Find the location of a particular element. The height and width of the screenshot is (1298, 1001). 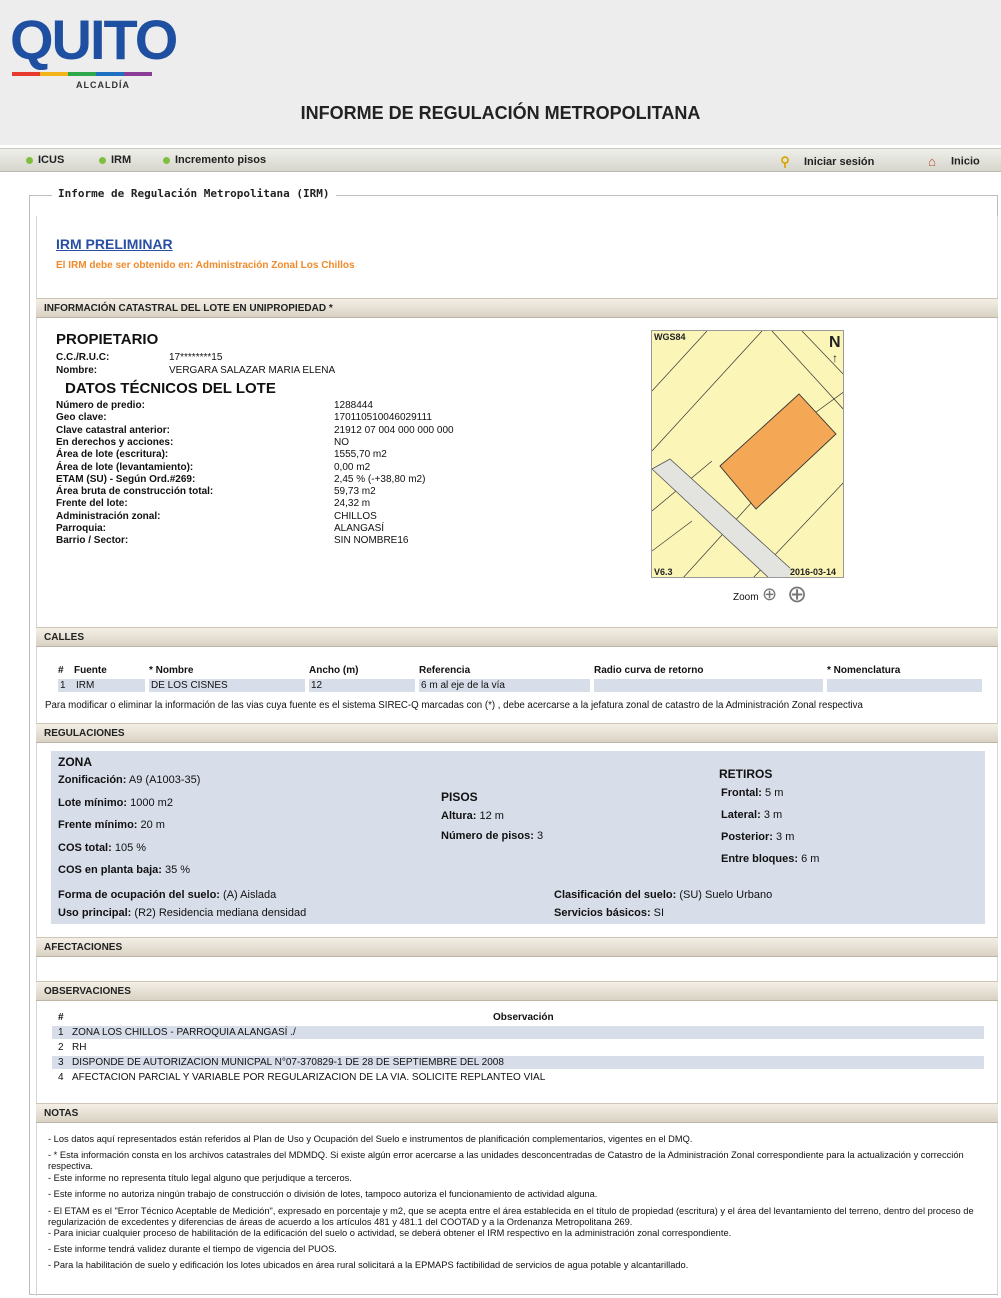

home-link: ⌂ Inicio is located at coordinates (952, 161).